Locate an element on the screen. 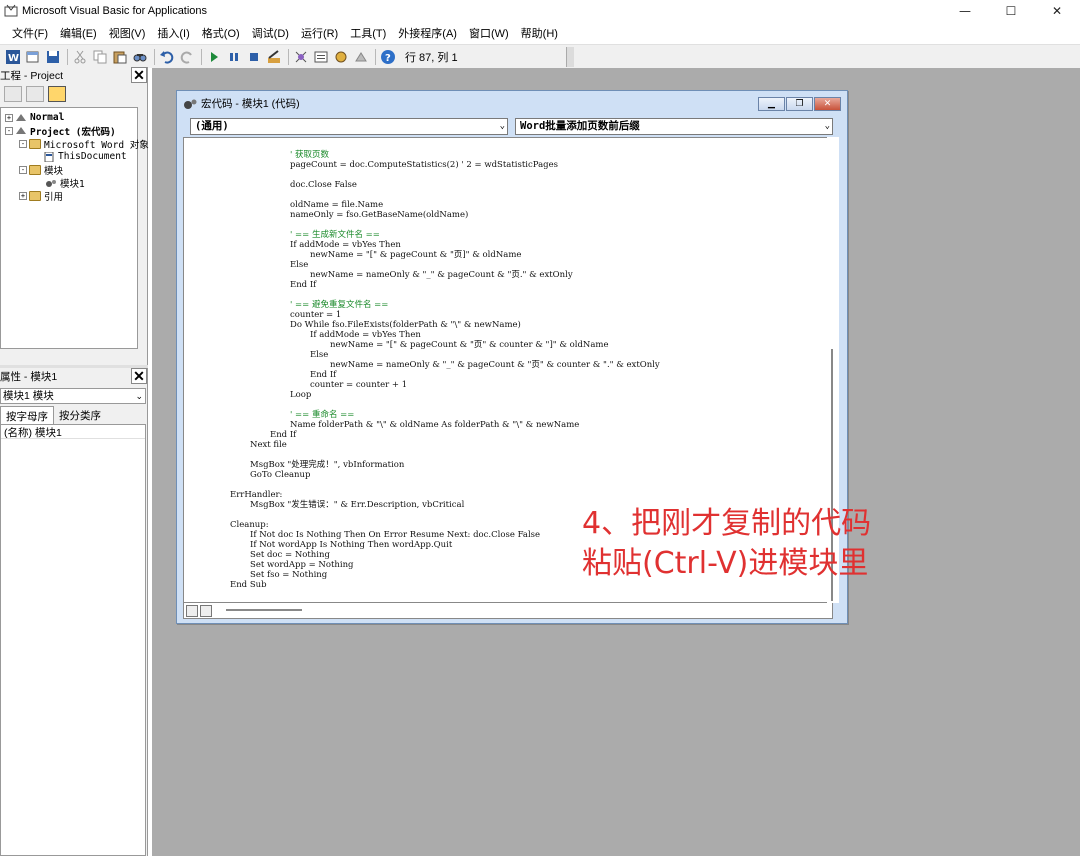 The image size is (1080, 856). window-controls: — ☐ ✕ is located at coordinates (1011, 11).